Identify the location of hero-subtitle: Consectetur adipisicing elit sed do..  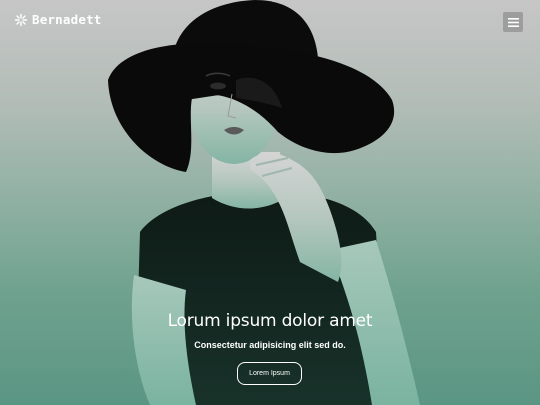
(270, 345).